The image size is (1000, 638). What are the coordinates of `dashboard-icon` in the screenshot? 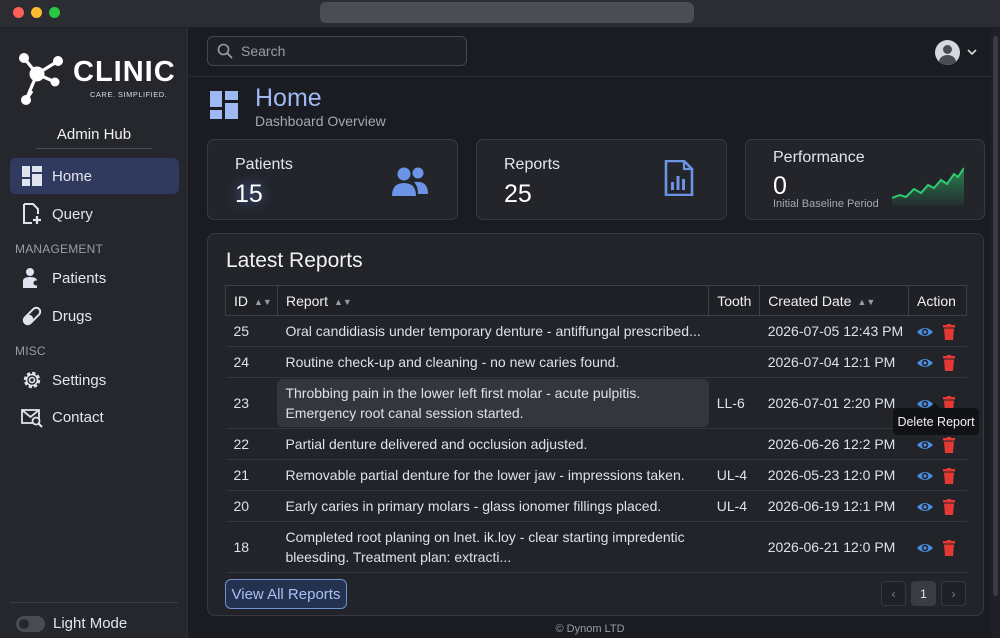 It's located at (224, 105).